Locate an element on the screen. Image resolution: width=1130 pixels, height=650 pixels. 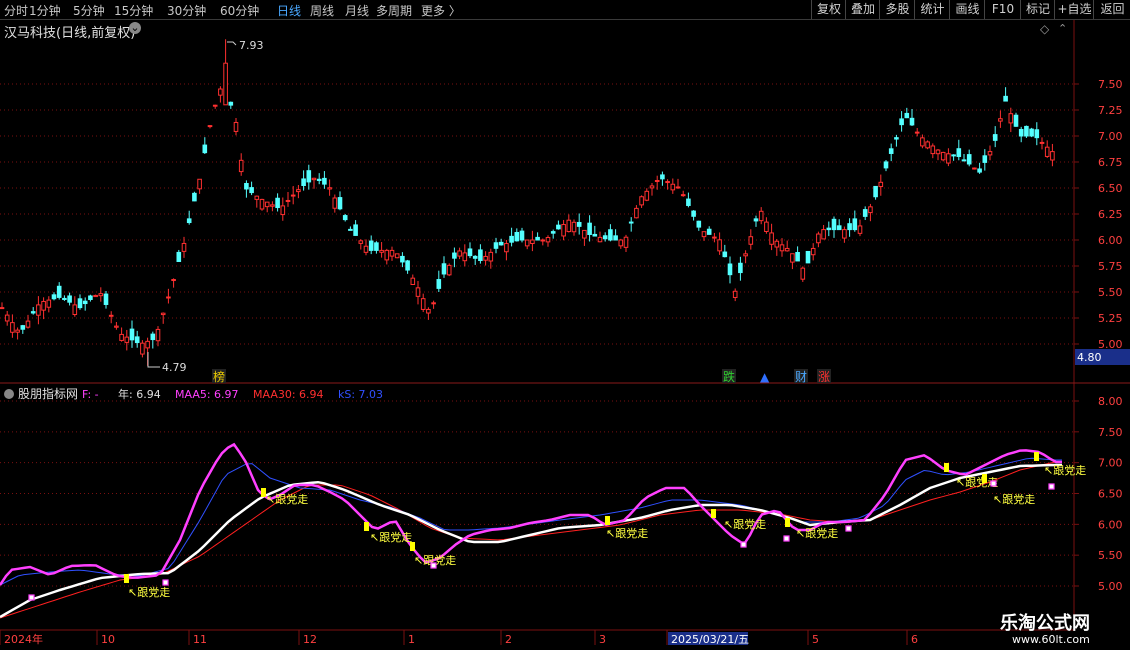
date-label: 2 is located at coordinates (508, 639).